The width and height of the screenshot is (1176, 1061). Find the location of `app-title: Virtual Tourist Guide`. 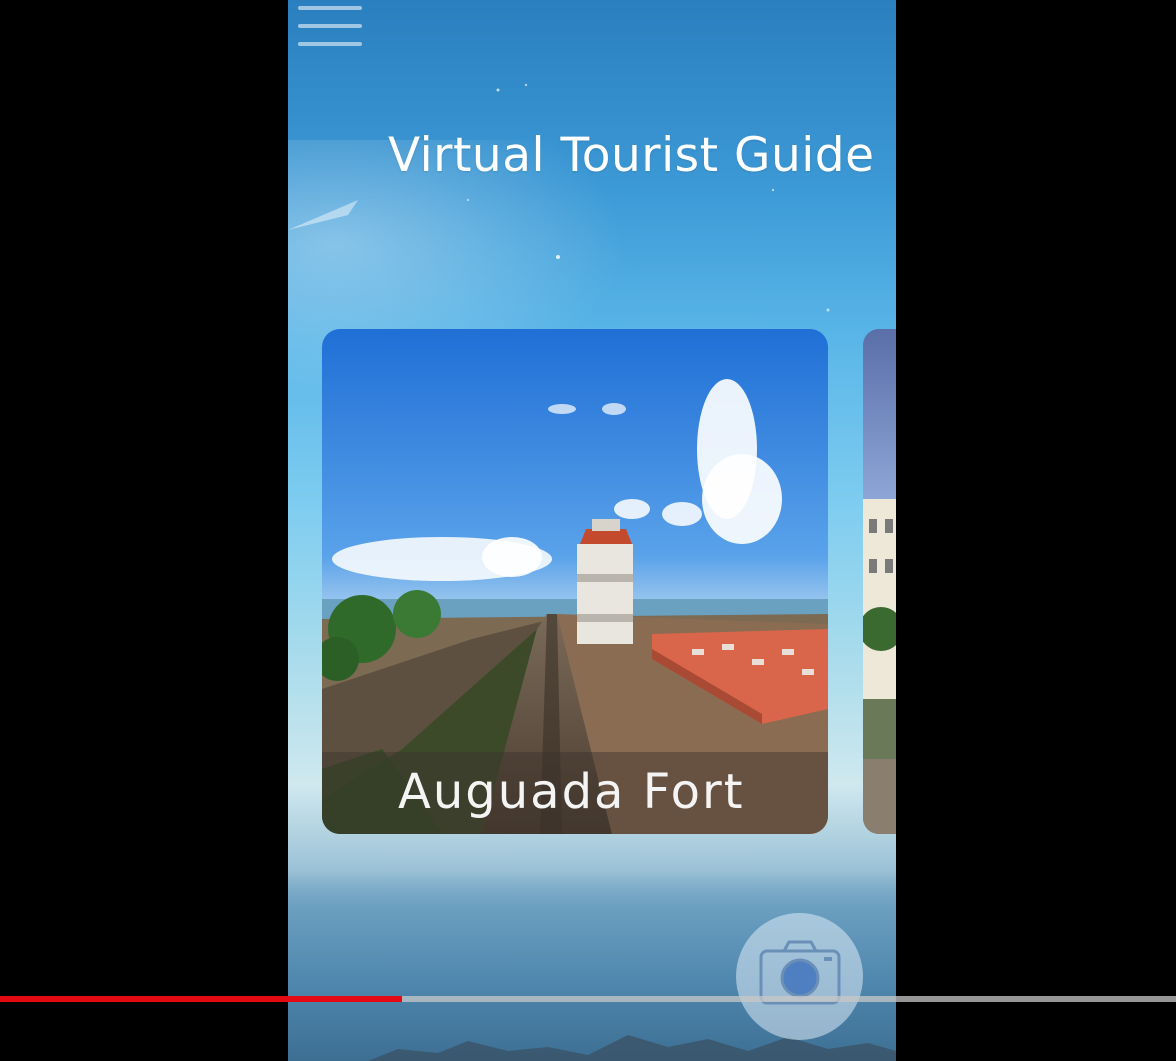

app-title: Virtual Tourist Guide is located at coordinates (631, 155).